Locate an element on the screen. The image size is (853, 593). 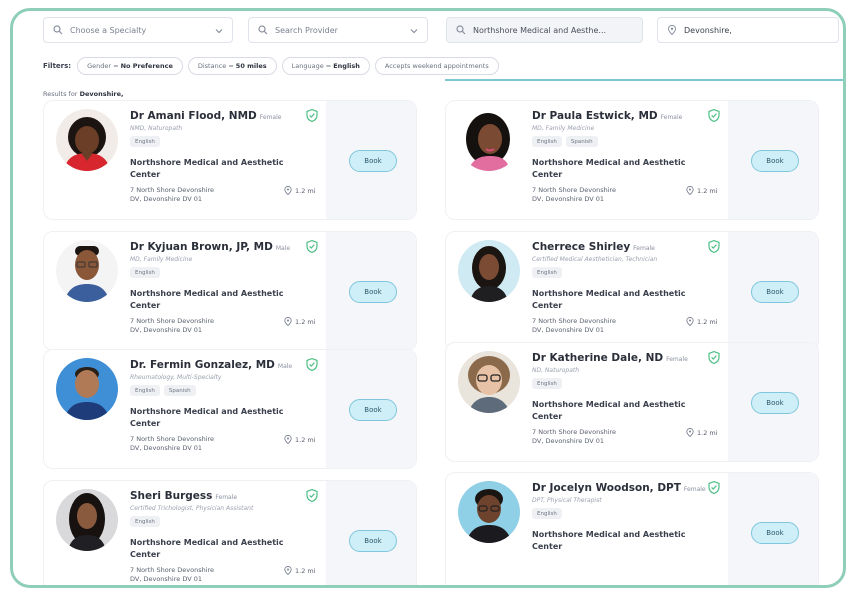
filter-language-chip: Language = English is located at coordinates (325, 66).